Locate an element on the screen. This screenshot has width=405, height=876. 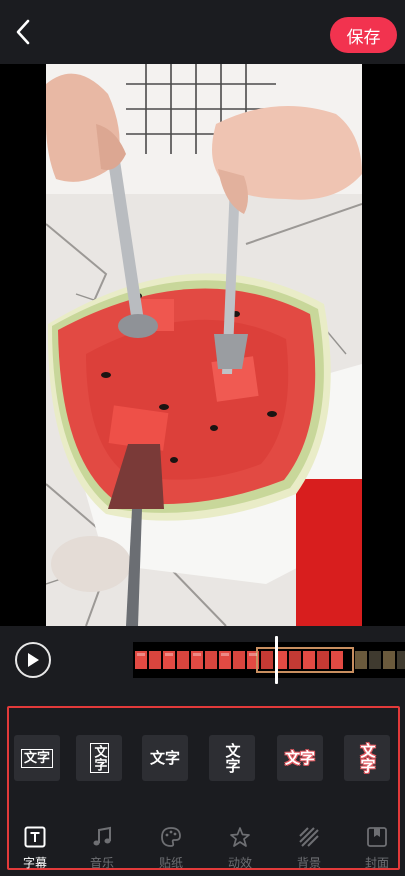
playback-bar is located at coordinates (202, 666).